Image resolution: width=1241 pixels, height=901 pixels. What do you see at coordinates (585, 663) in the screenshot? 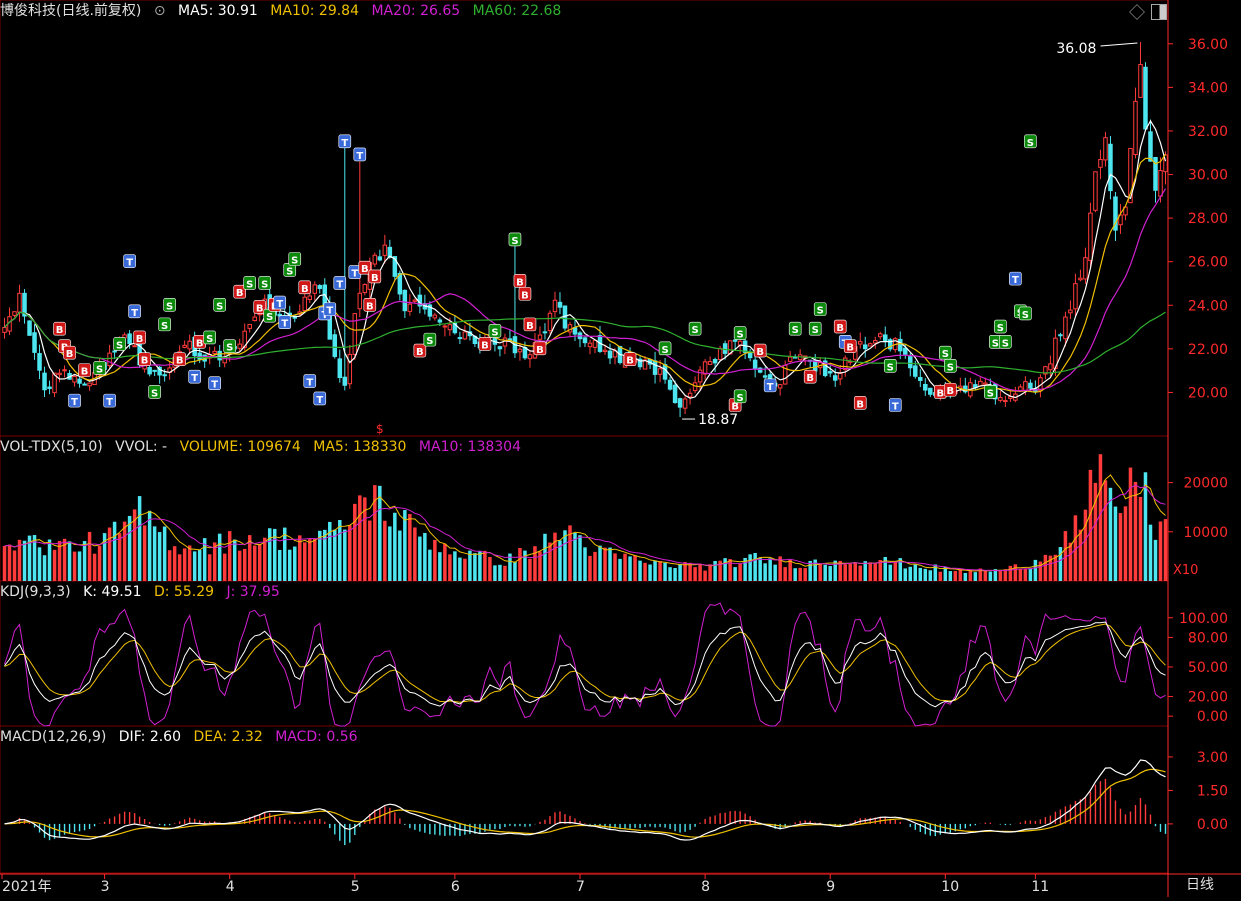
I see `kdj-d-line` at bounding box center [585, 663].